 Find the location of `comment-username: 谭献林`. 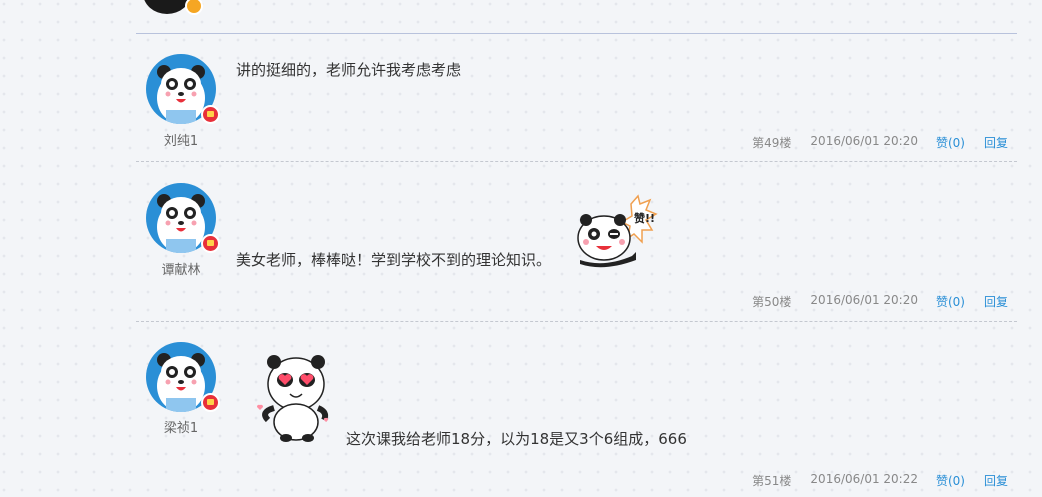

comment-username: 谭献林 is located at coordinates (181, 268).